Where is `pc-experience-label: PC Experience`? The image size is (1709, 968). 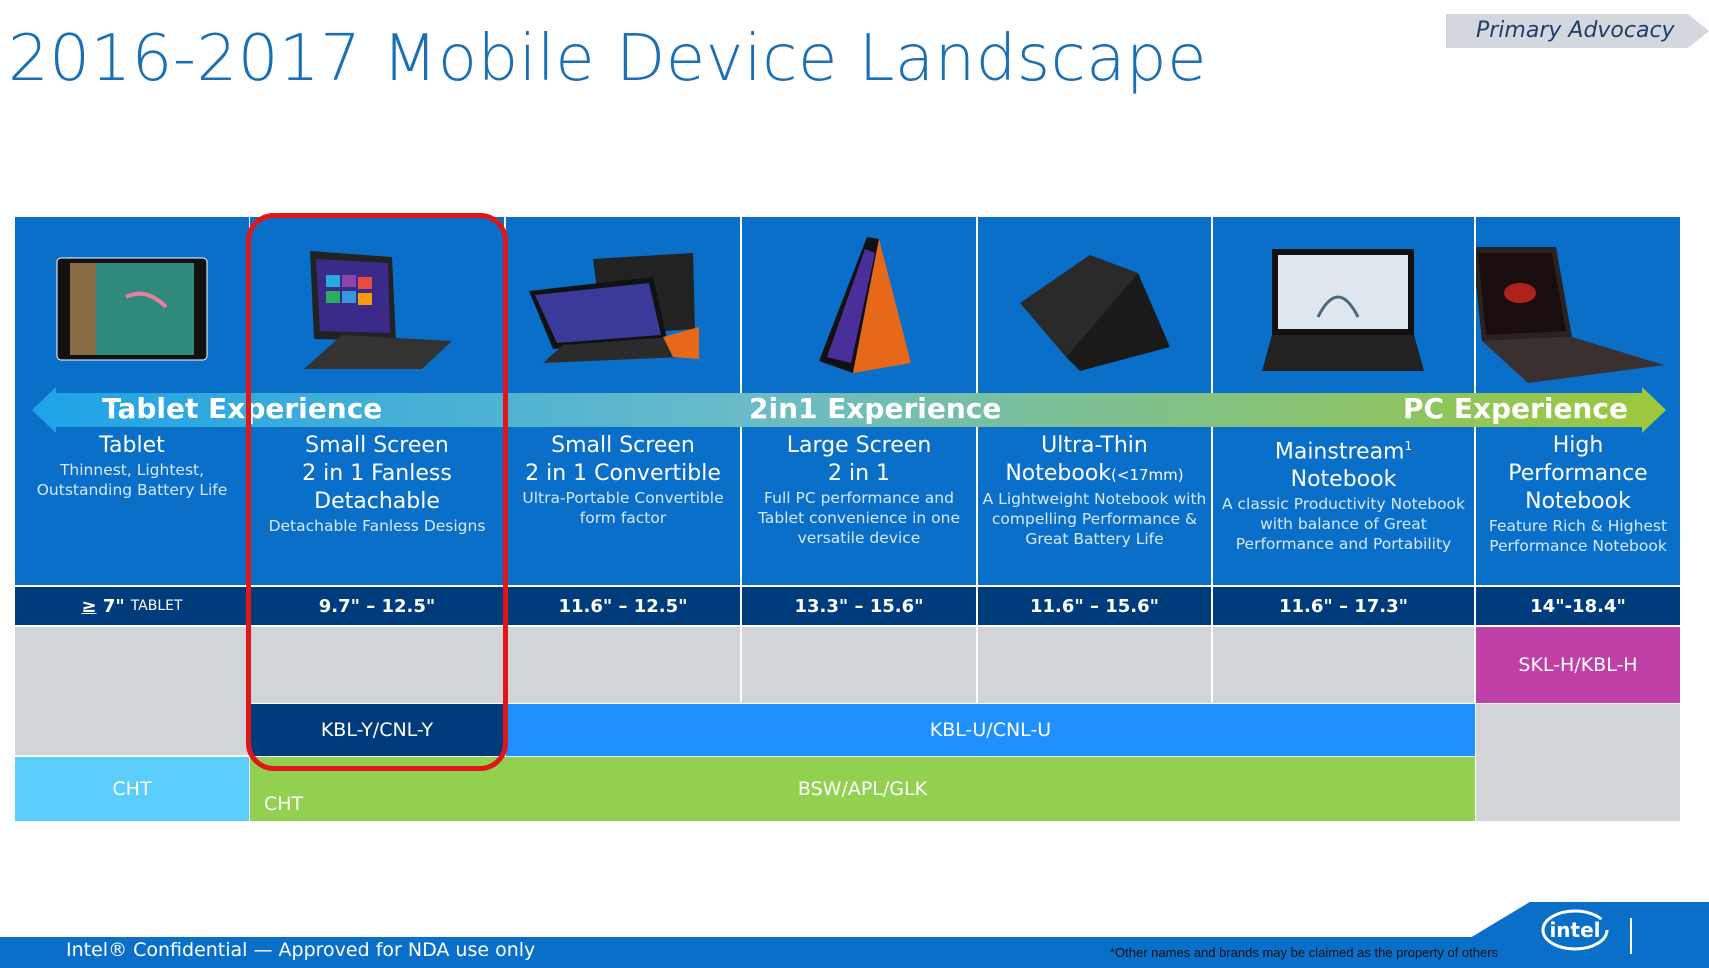 pc-experience-label: PC Experience is located at coordinates (1515, 408).